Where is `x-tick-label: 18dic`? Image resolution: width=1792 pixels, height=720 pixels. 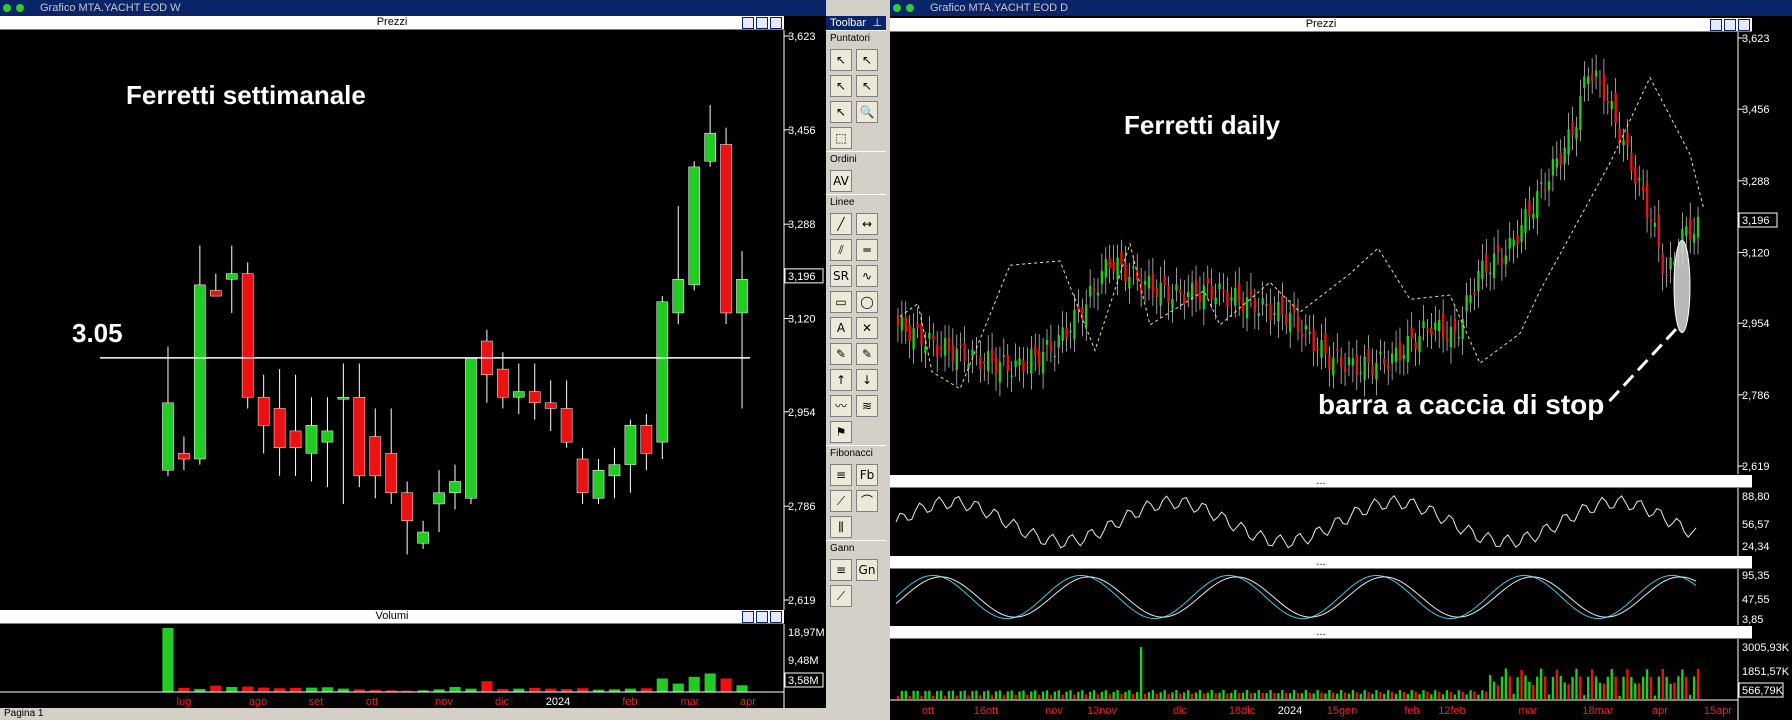 x-tick-label: 18dic is located at coordinates (1242, 711).